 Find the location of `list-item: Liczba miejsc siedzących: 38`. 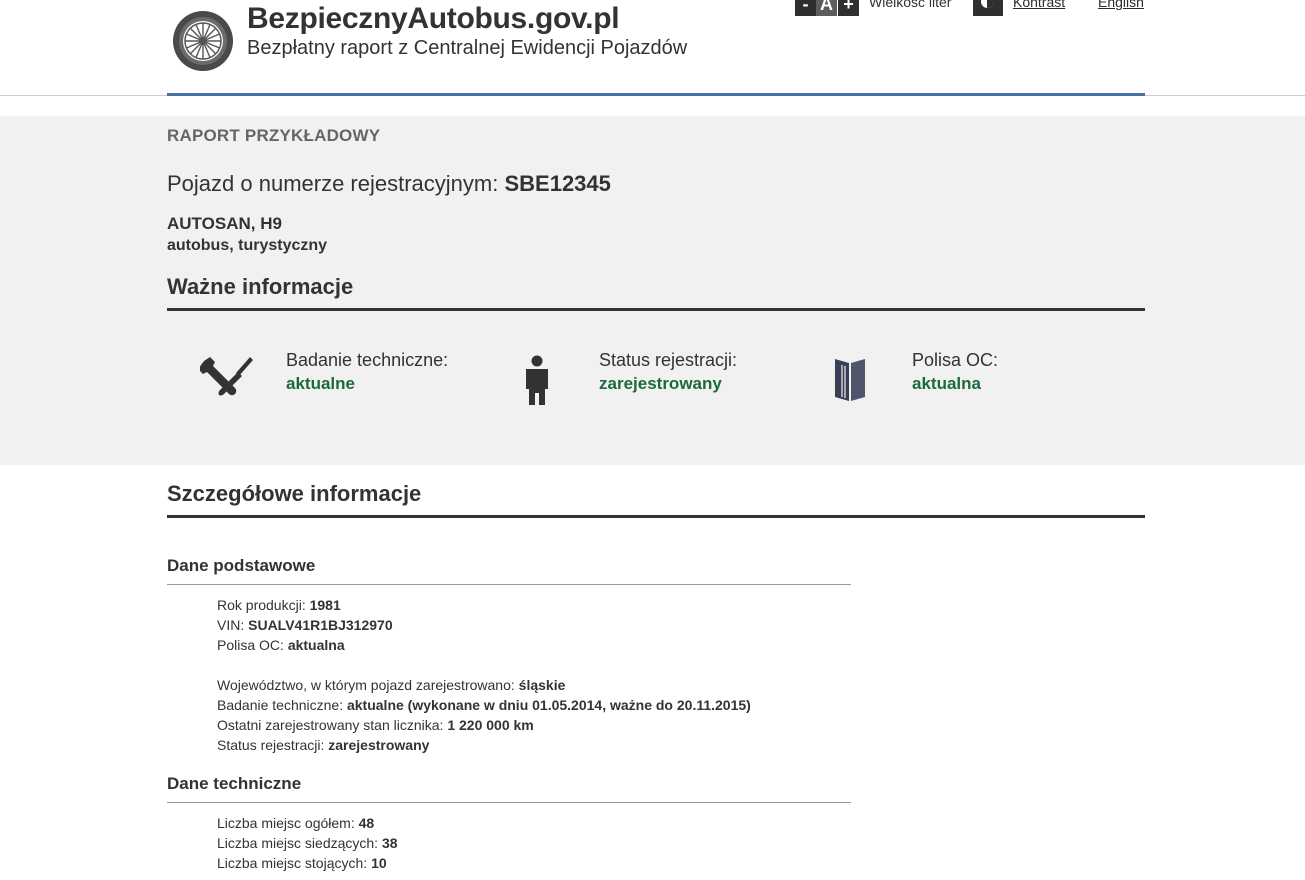

list-item: Liczba miejsc siedzących: 38 is located at coordinates (307, 843).